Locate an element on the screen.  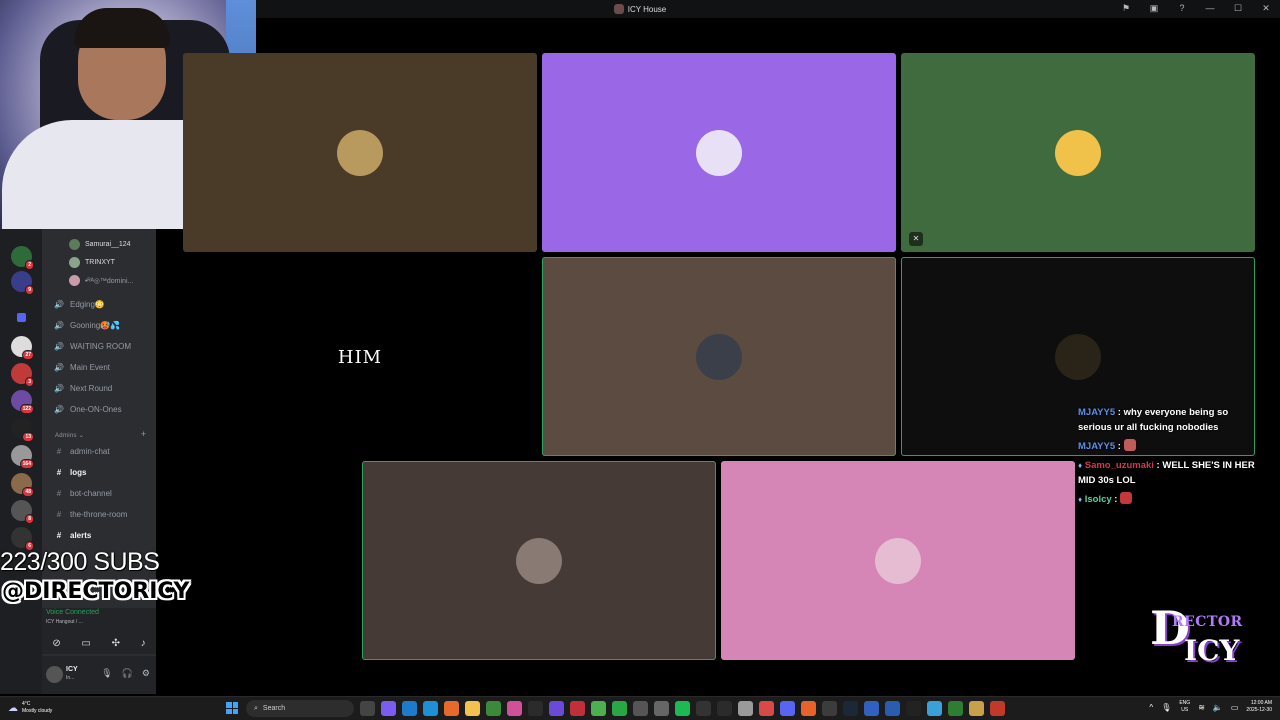
opera-icon is located at coordinates (577, 708).